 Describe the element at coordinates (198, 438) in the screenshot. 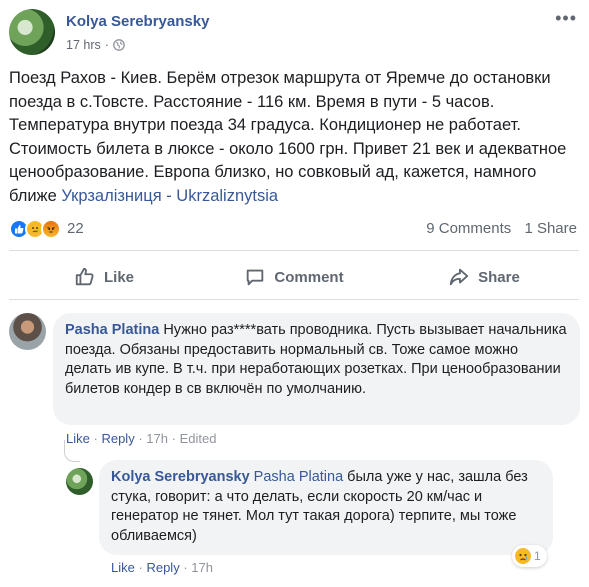

I see `comment-edited: Edited` at that location.